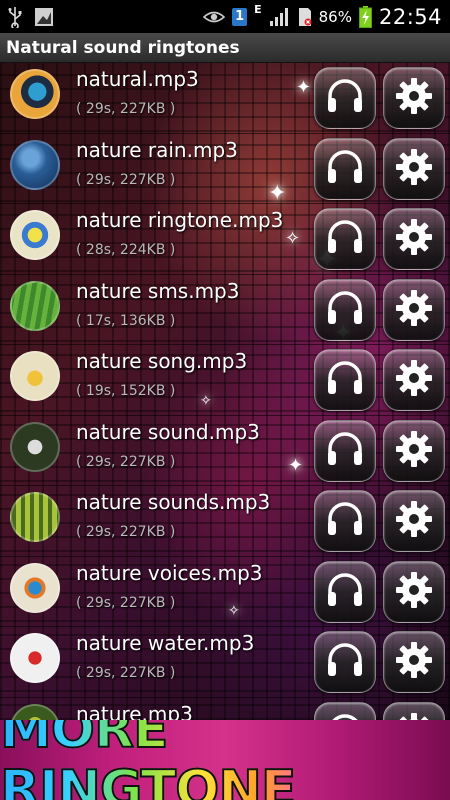  Describe the element at coordinates (126, 391) in the screenshot. I see `ringtone-meta: ( 19s, 152KB )` at that location.